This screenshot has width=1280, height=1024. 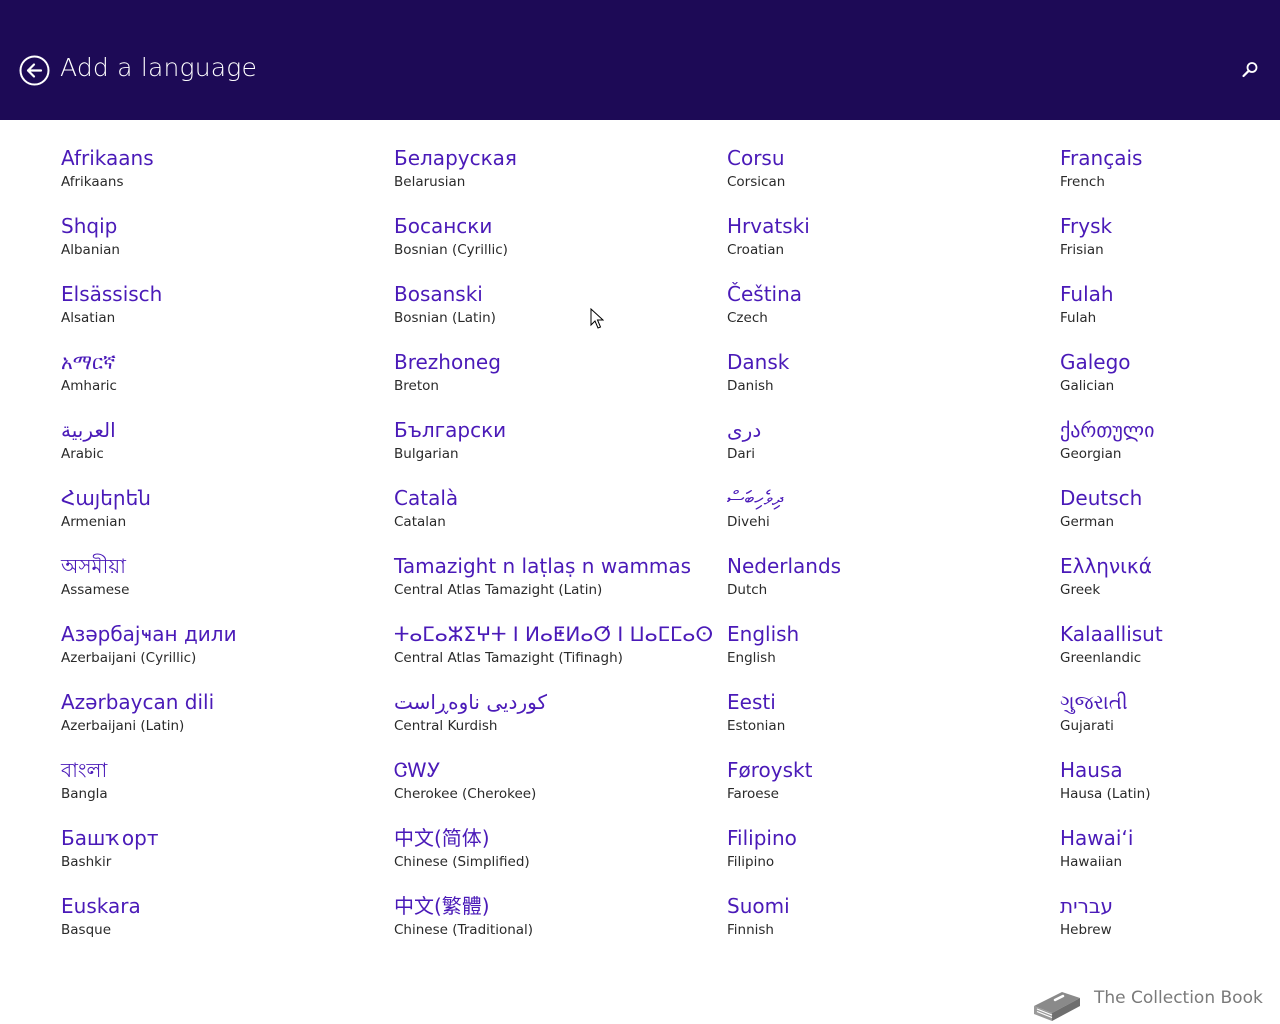 What do you see at coordinates (544, 313) in the screenshot?
I see `language-item: Bosanski Bosnian (Latin)` at bounding box center [544, 313].